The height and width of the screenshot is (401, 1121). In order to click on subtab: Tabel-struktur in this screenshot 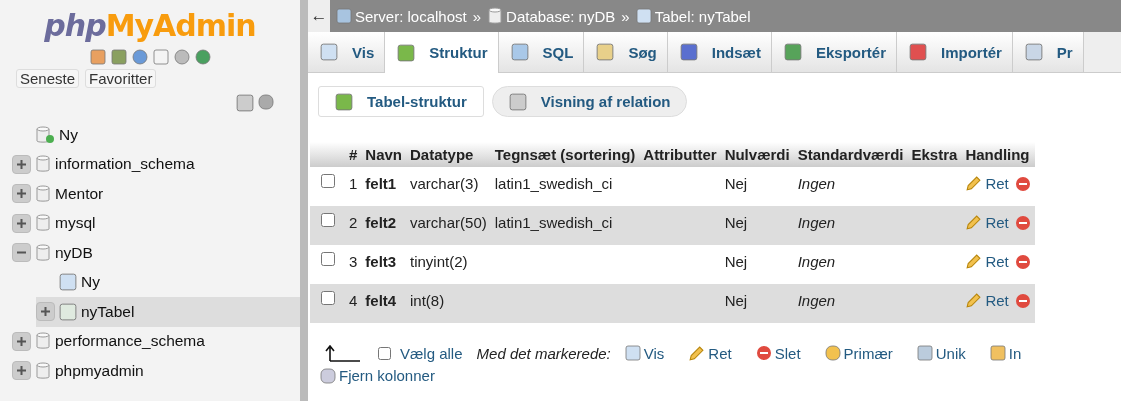, I will do `click(401, 101)`.